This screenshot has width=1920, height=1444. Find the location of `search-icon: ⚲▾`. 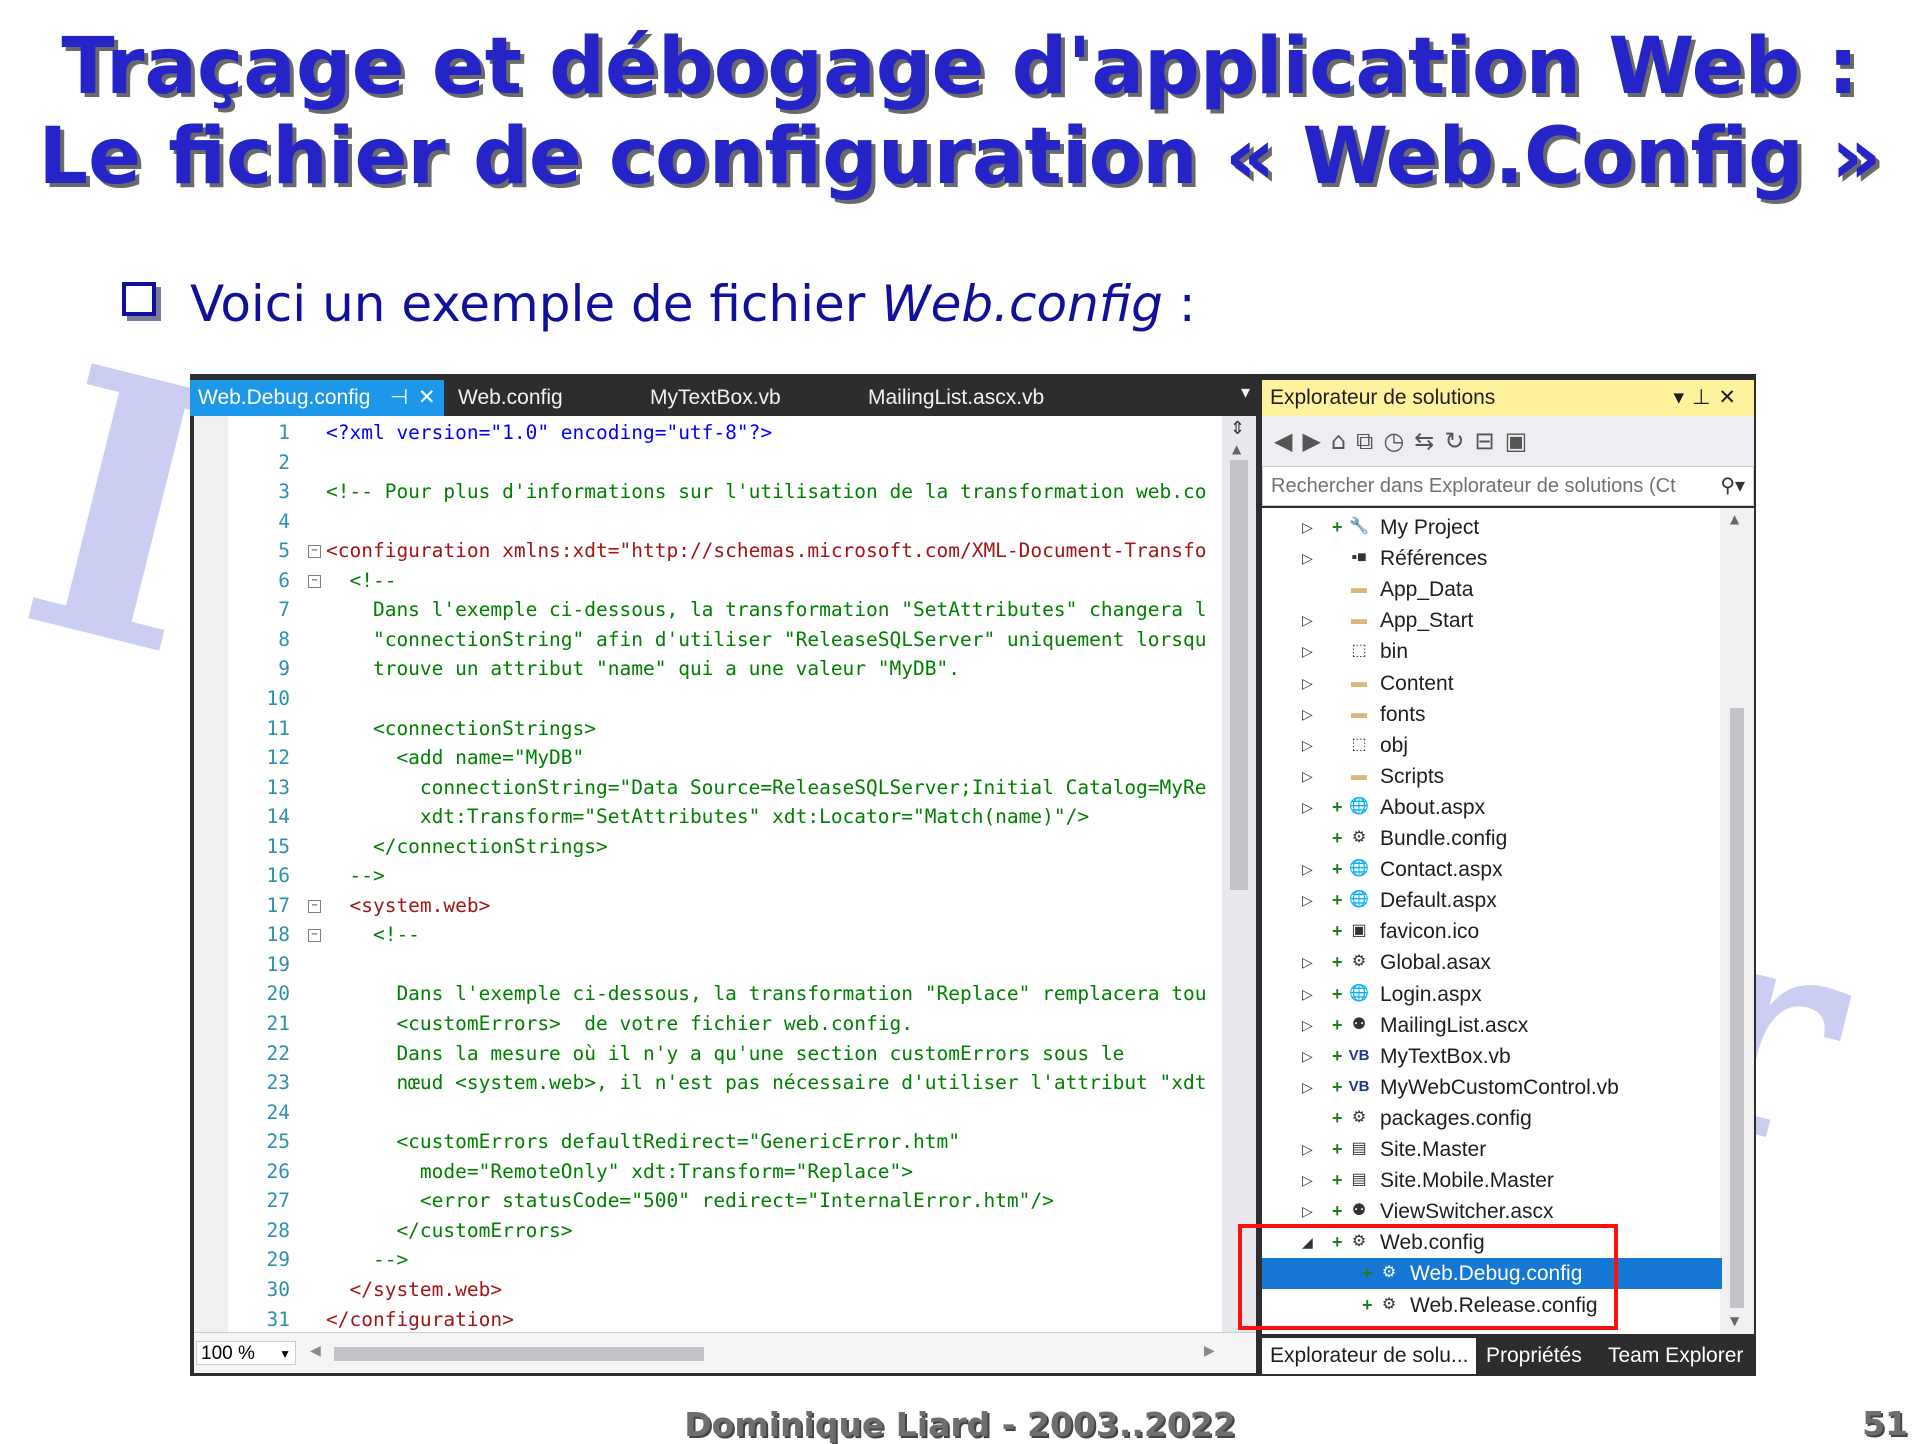

search-icon: ⚲▾ is located at coordinates (1730, 486).